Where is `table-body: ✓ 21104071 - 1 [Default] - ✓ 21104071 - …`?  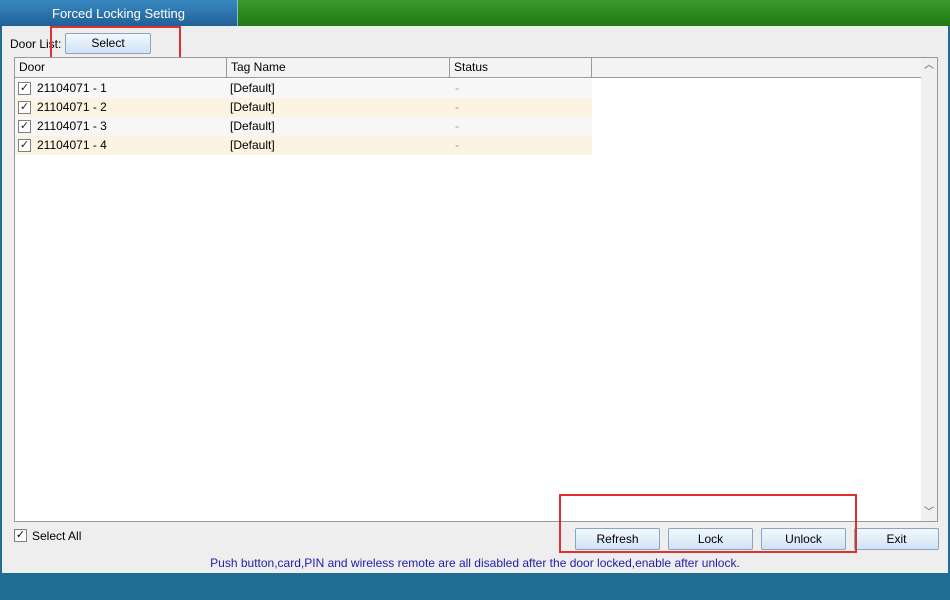
table-body: ✓ 21104071 - 1 [Default] - ✓ 21104071 - … is located at coordinates (303, 117).